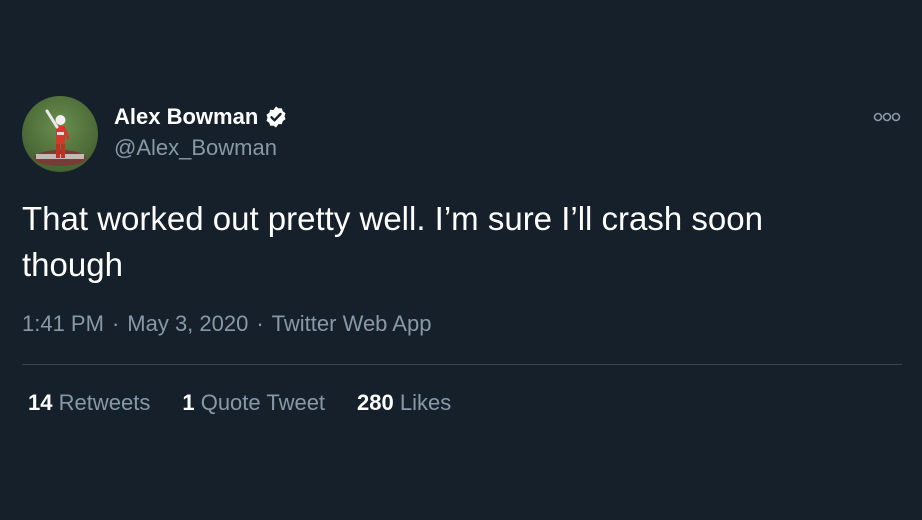  I want to click on tweet-source: Twitter Web App, so click(352, 324).